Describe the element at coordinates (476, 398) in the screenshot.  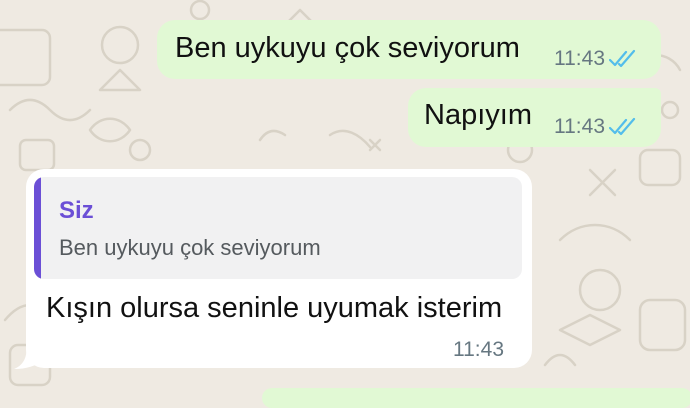
I see `outgoing-message-bubble-partial` at that location.